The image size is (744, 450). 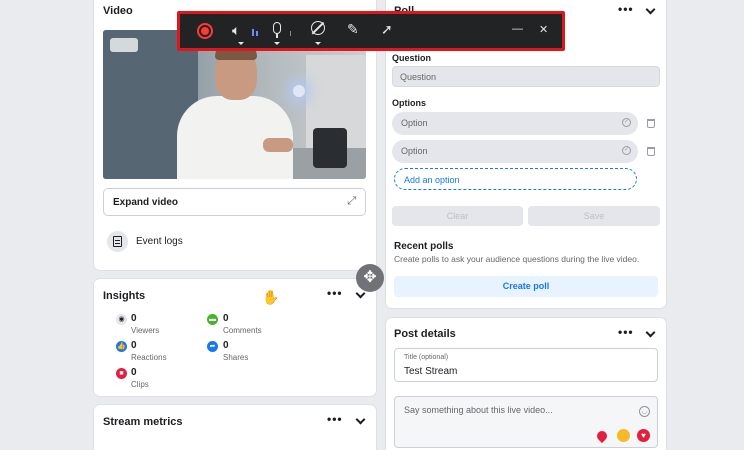 I want to click on stream-metrics-title: Stream metrics, so click(x=143, y=422).